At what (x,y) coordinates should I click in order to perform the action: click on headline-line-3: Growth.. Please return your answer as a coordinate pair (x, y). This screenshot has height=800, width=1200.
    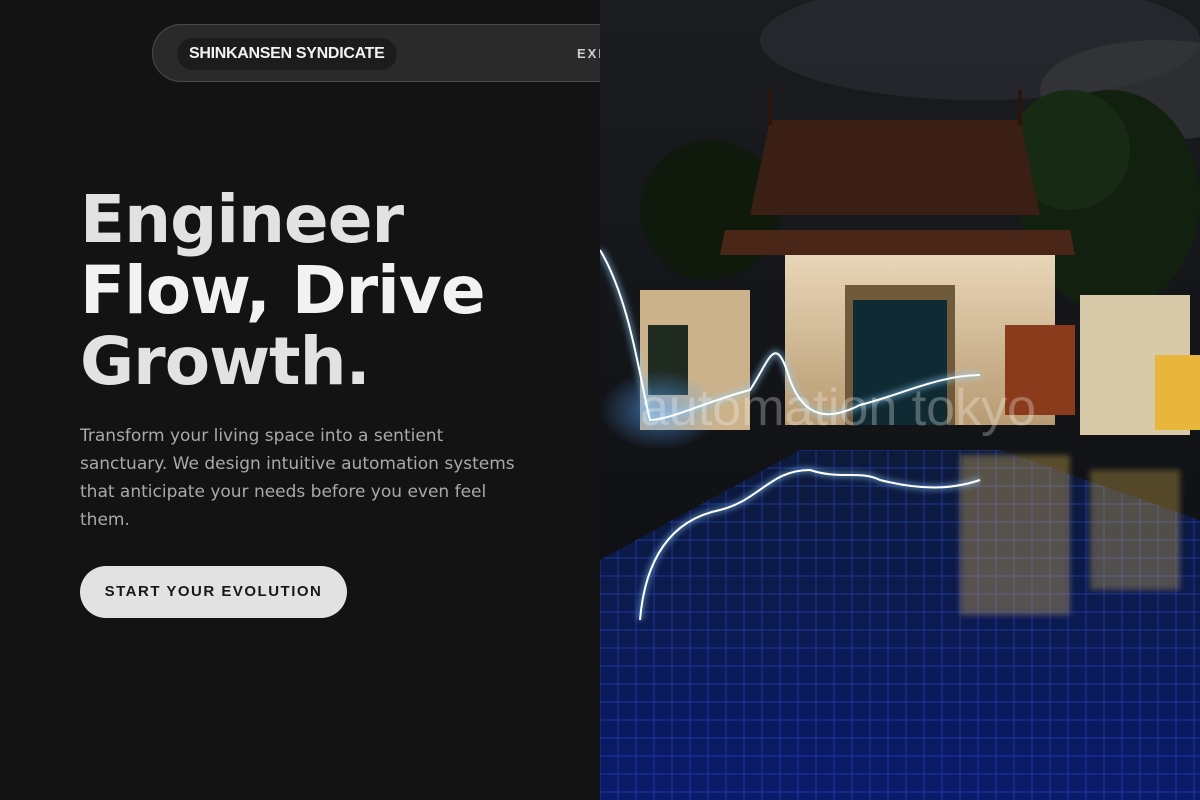
    Looking at the image, I should click on (225, 361).